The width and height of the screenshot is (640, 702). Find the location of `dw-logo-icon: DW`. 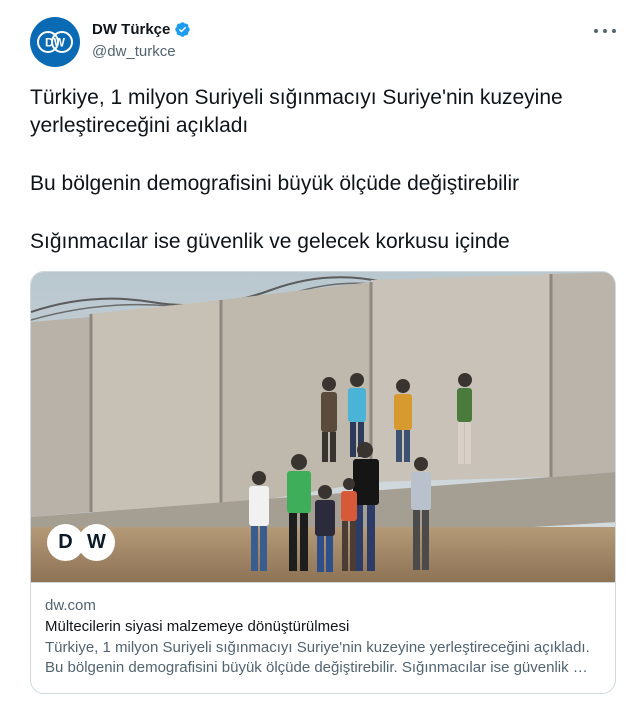

dw-logo-icon: DW is located at coordinates (55, 42).